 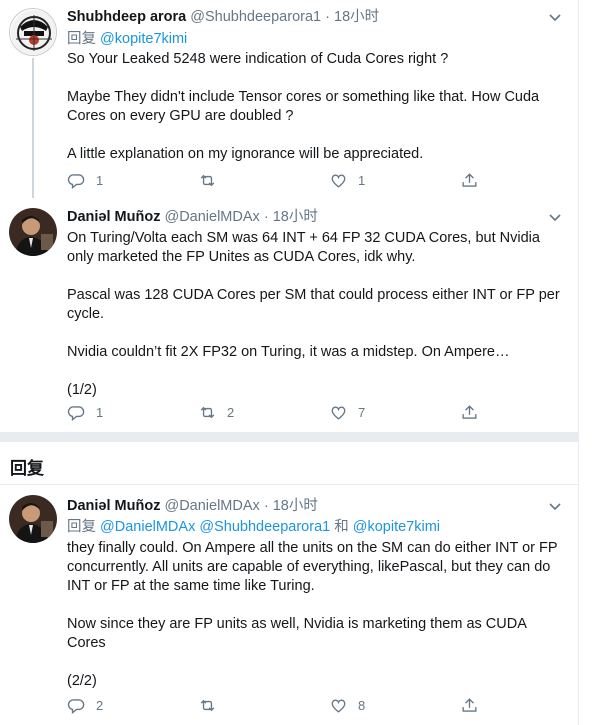 I want to click on handle: @Shubhdeeparora1, so click(x=255, y=17).